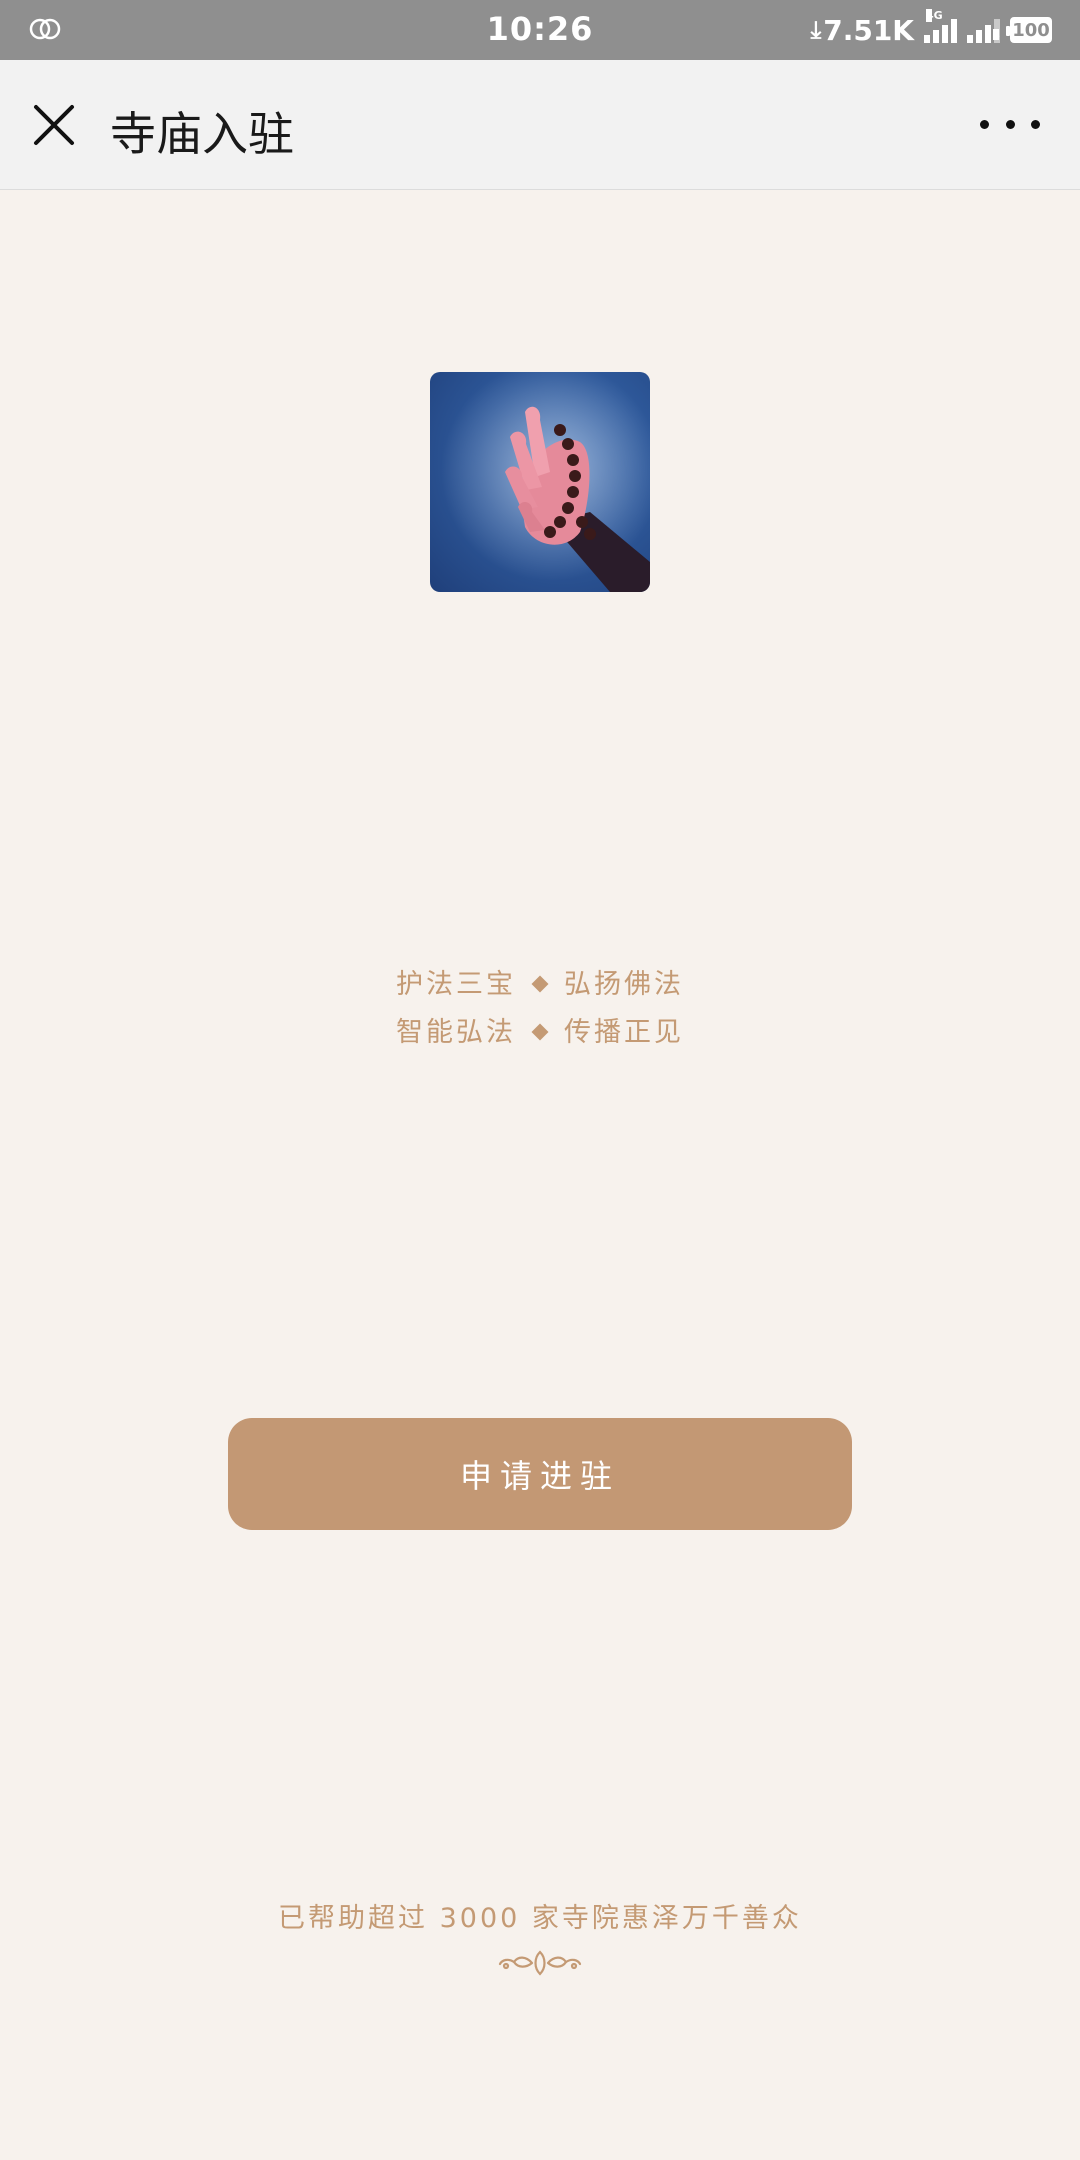  I want to click on close-icon, so click(54, 125).